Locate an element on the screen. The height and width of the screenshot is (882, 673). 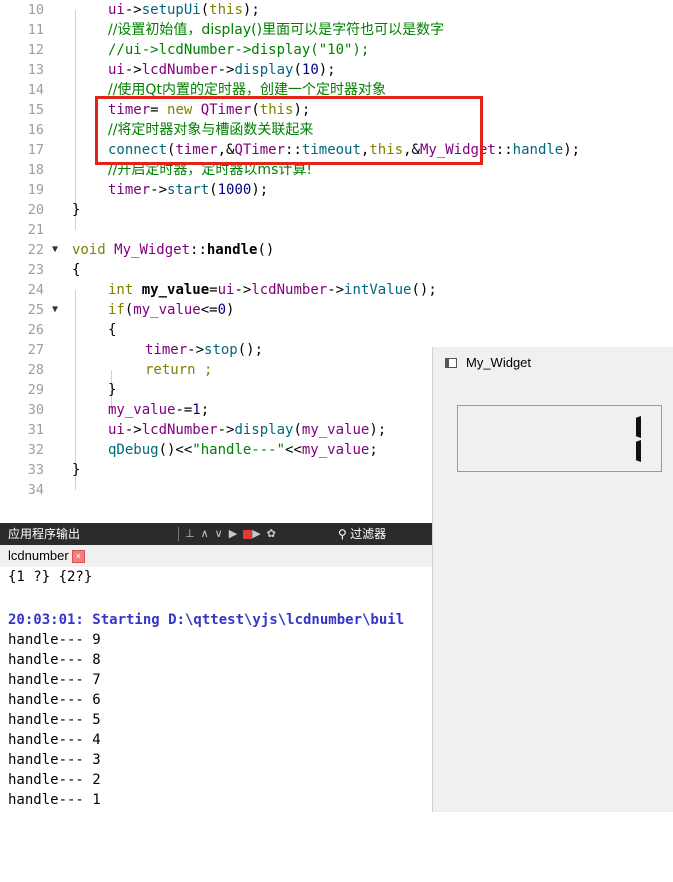
code-text: ui->setupUi(this); is located at coordinates (184, 10).